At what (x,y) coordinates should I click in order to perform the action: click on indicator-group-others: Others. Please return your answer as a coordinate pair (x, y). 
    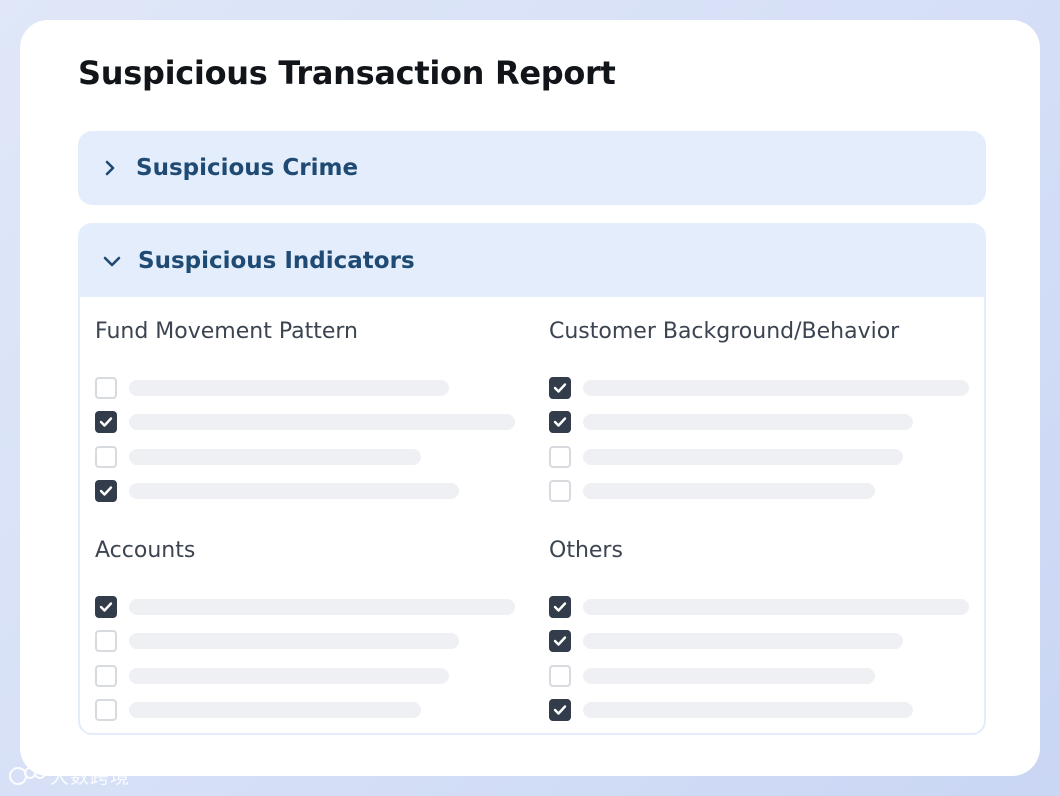
    Looking at the image, I should click on (759, 631).